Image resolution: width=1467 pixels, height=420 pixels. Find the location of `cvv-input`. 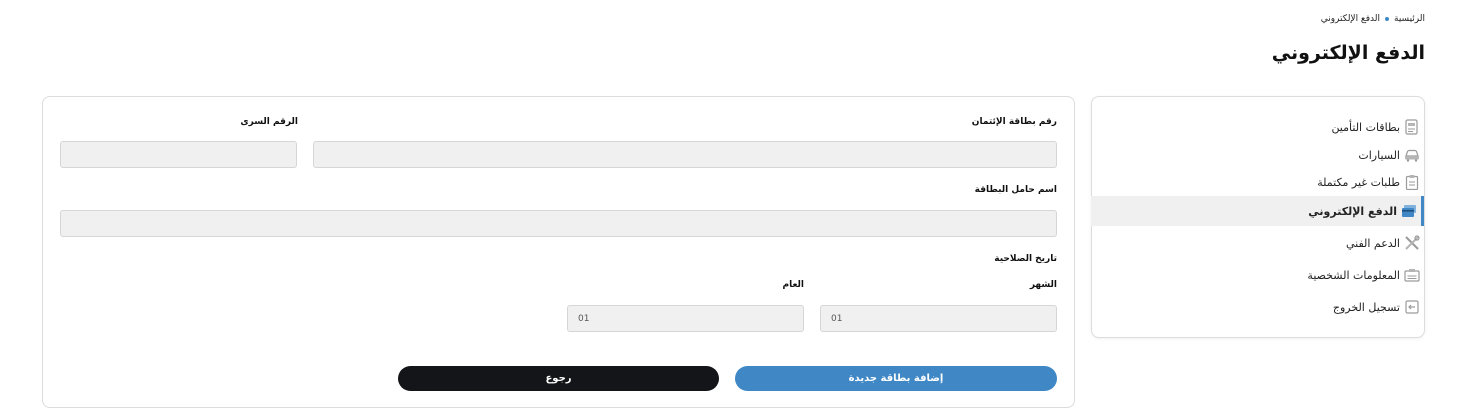

cvv-input is located at coordinates (178, 154).